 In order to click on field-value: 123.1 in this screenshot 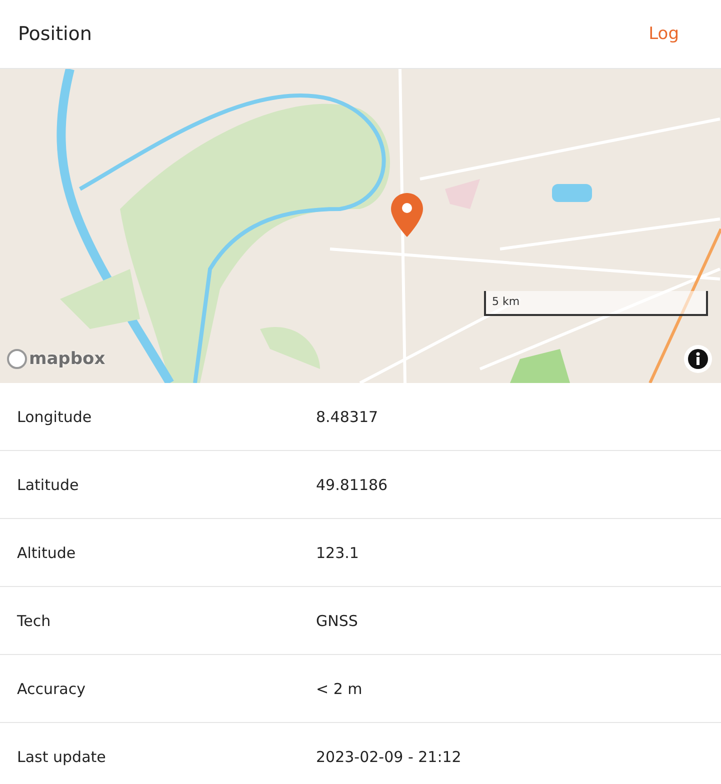, I will do `click(337, 553)`.